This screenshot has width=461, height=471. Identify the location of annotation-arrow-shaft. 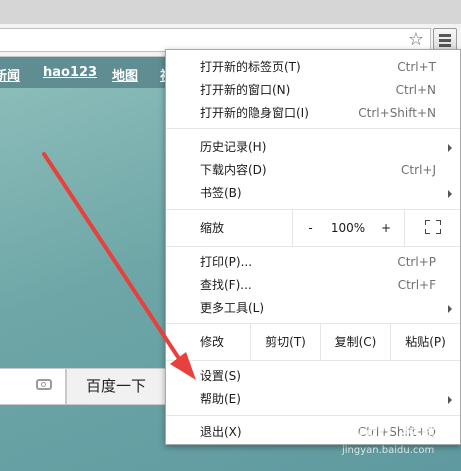
(112, 257).